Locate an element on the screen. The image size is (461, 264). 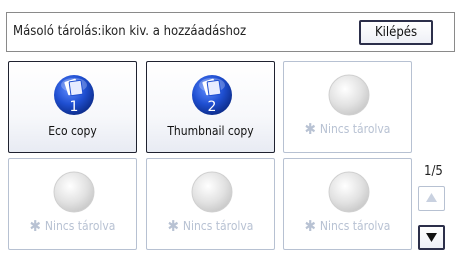
scroll-down-button is located at coordinates (431, 237).